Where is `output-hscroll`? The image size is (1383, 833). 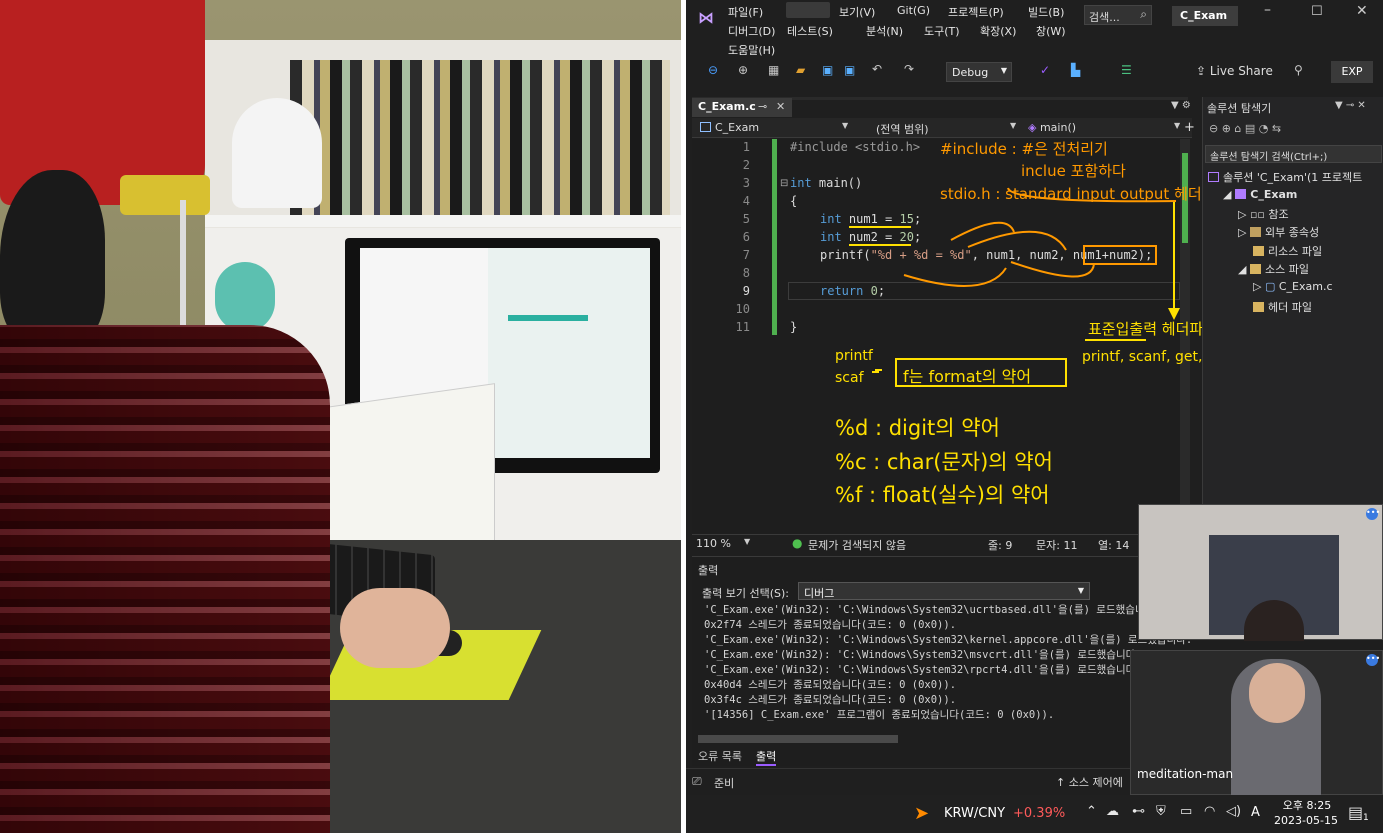 output-hscroll is located at coordinates (798, 739).